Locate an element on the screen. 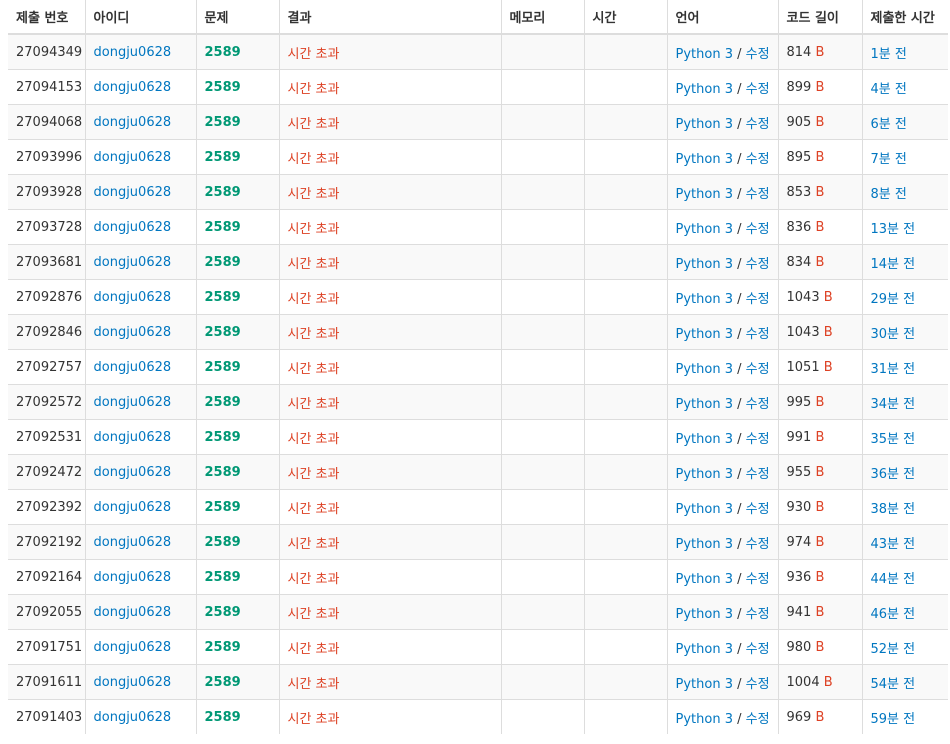 Image resolution: width=950 pixels, height=744 pixels. submitted-time-link: 44분 전 is located at coordinates (893, 579).